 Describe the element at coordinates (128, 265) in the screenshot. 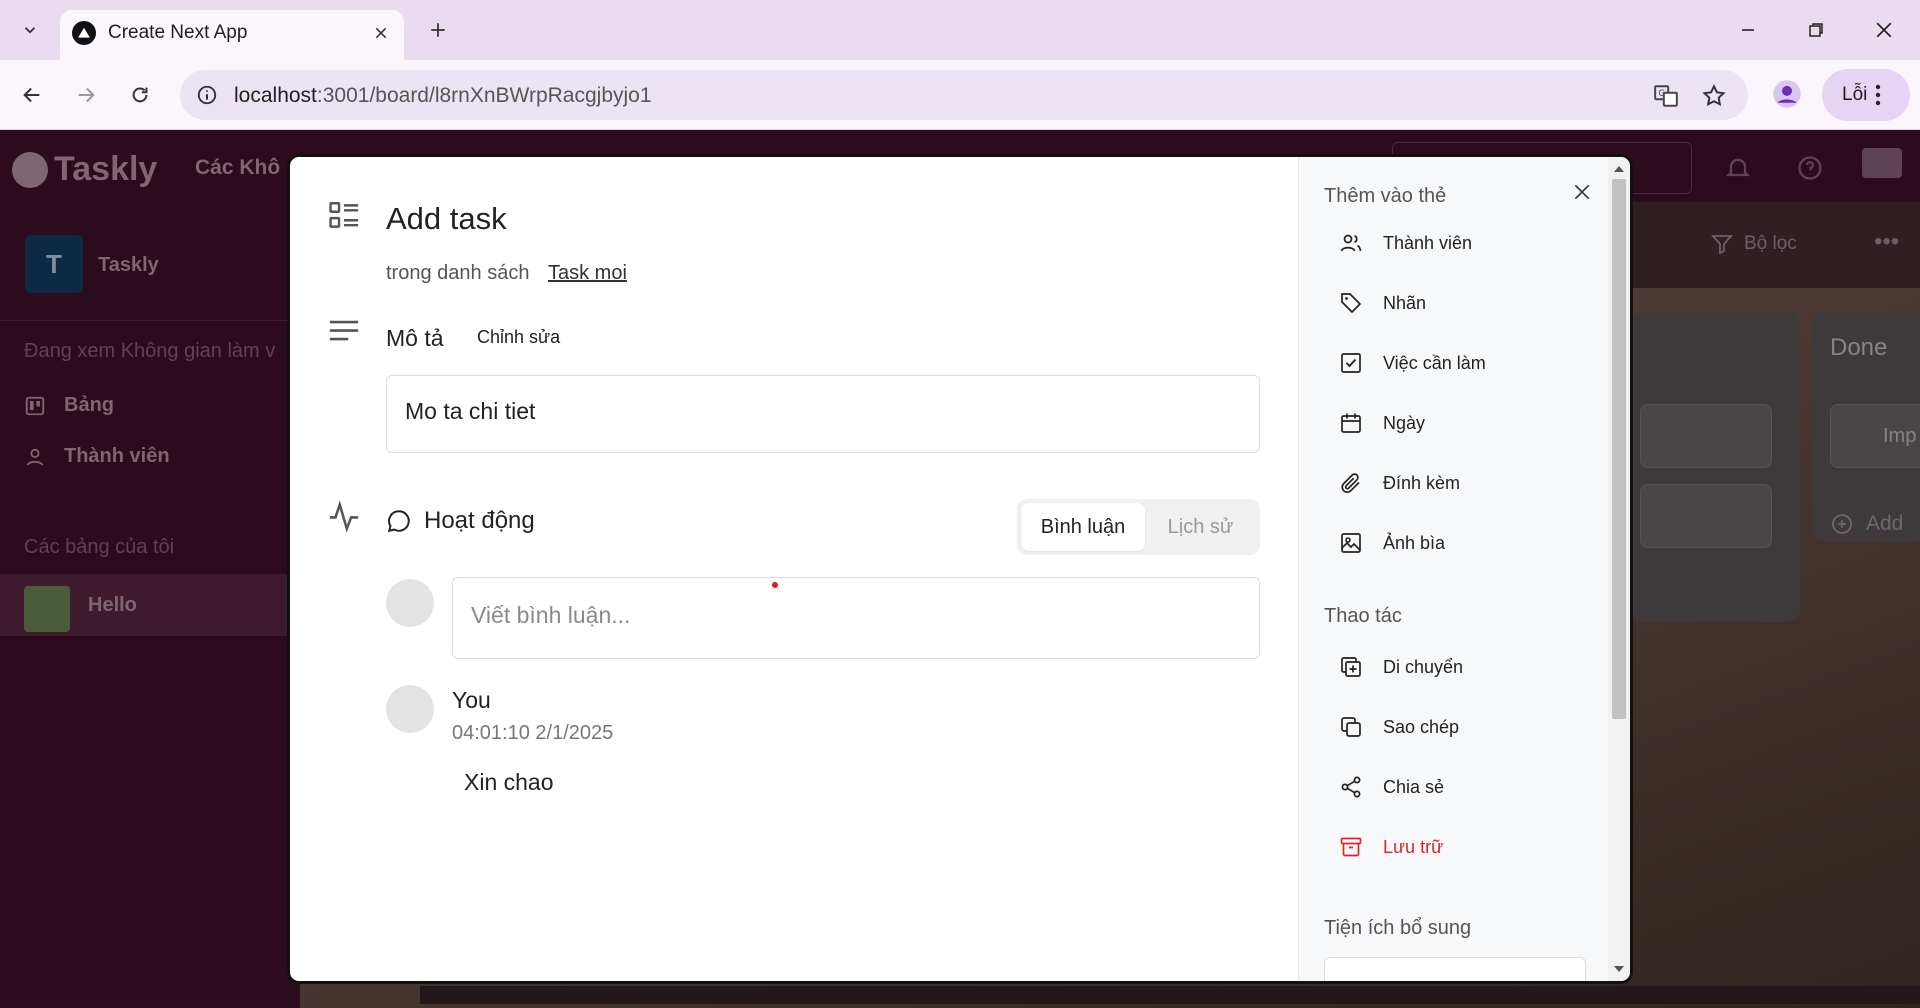

I see `workspace-name: Taskly` at that location.